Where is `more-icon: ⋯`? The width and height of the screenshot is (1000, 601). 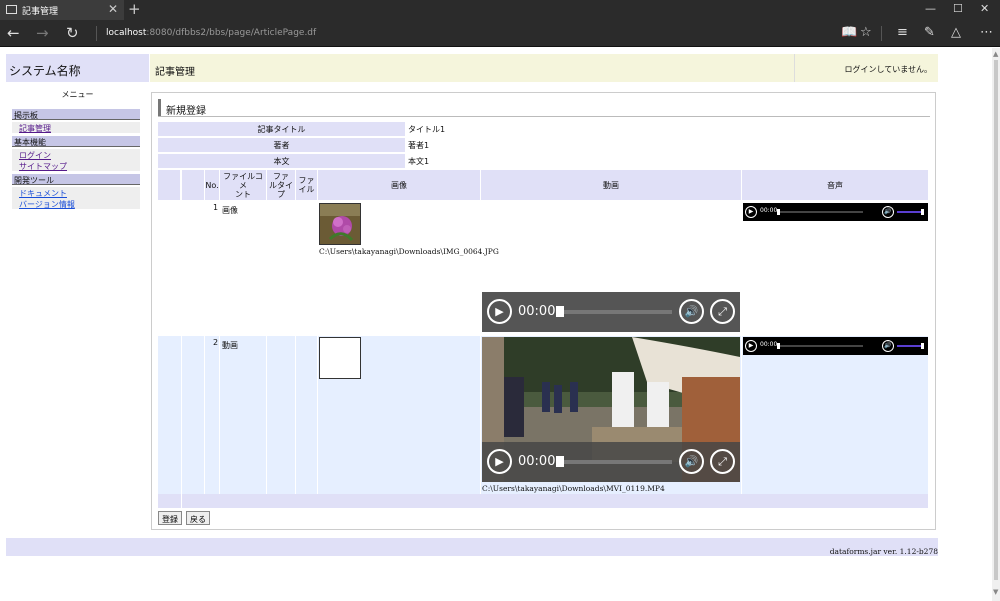 more-icon: ⋯ is located at coordinates (986, 32).